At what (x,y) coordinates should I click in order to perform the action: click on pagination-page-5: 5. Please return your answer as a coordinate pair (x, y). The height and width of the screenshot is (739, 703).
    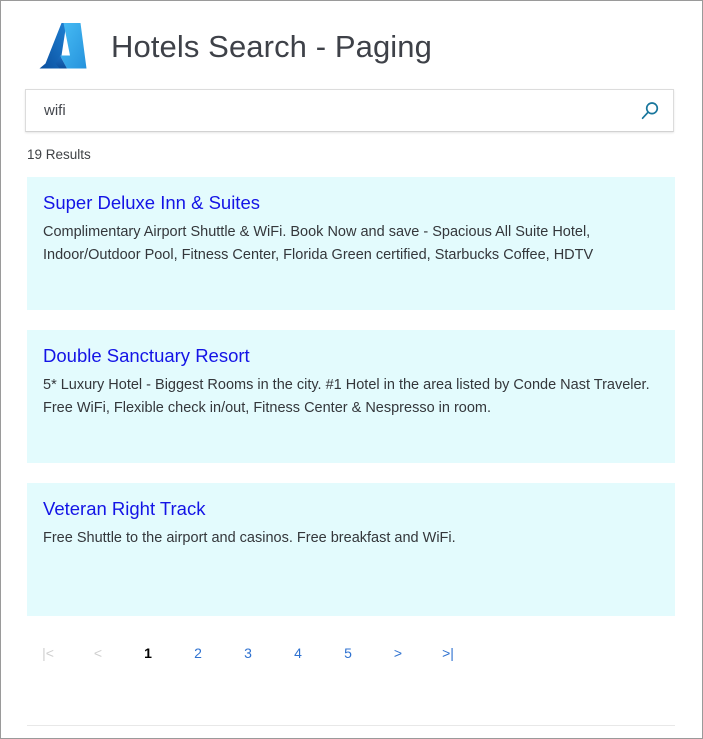
    Looking at the image, I should click on (348, 653).